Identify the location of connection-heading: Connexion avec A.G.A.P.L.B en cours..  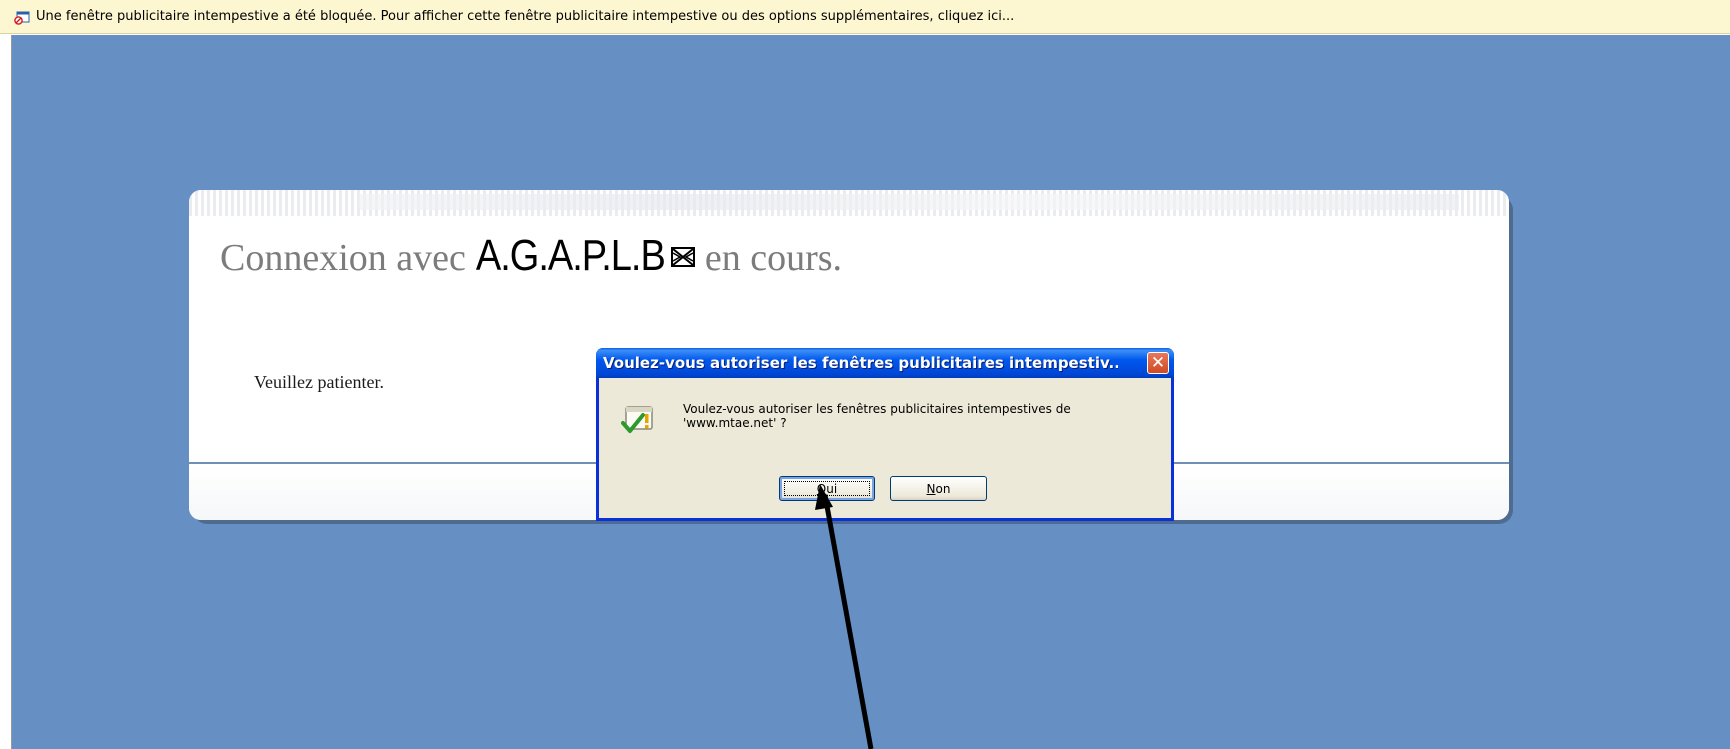
(531, 258).